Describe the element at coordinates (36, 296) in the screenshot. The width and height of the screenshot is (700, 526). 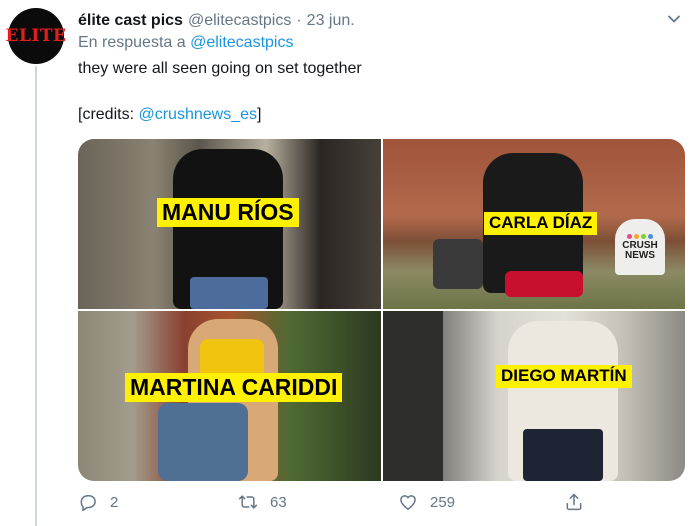
I see `thread-line` at that location.